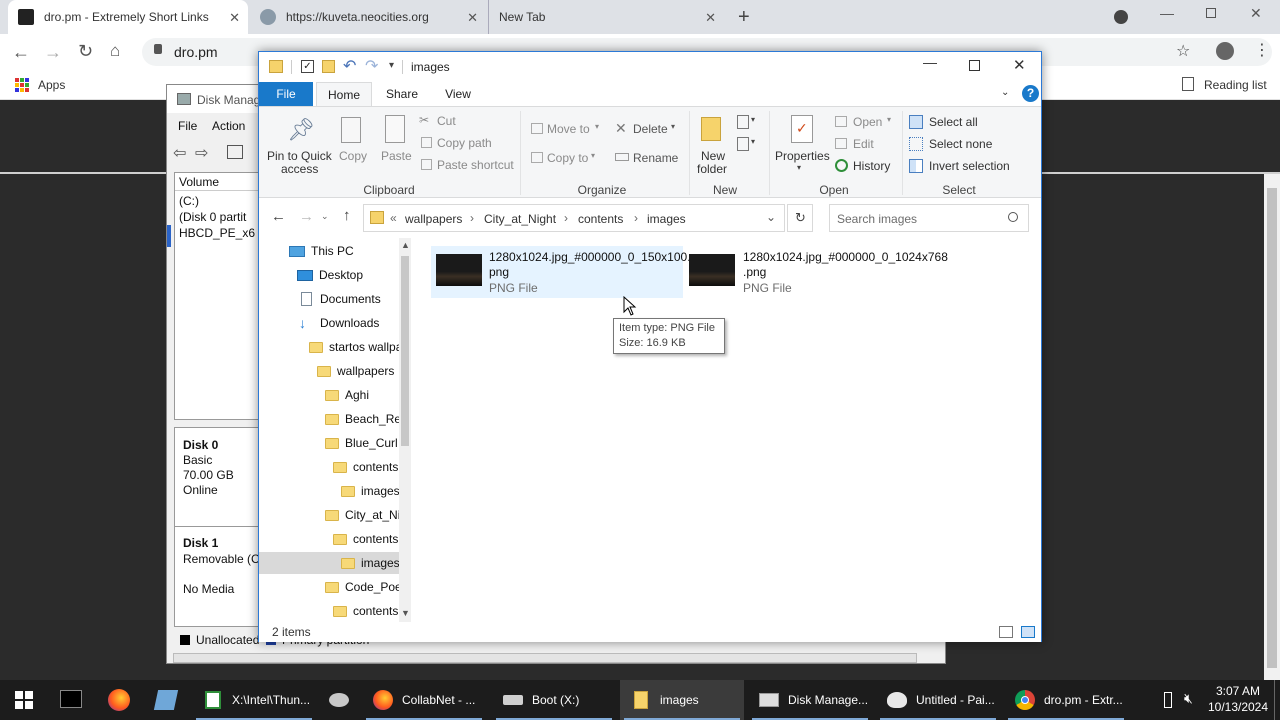 The height and width of the screenshot is (720, 1280). Describe the element at coordinates (969, 122) in the screenshot. I see `select-all-button: Select all` at that location.